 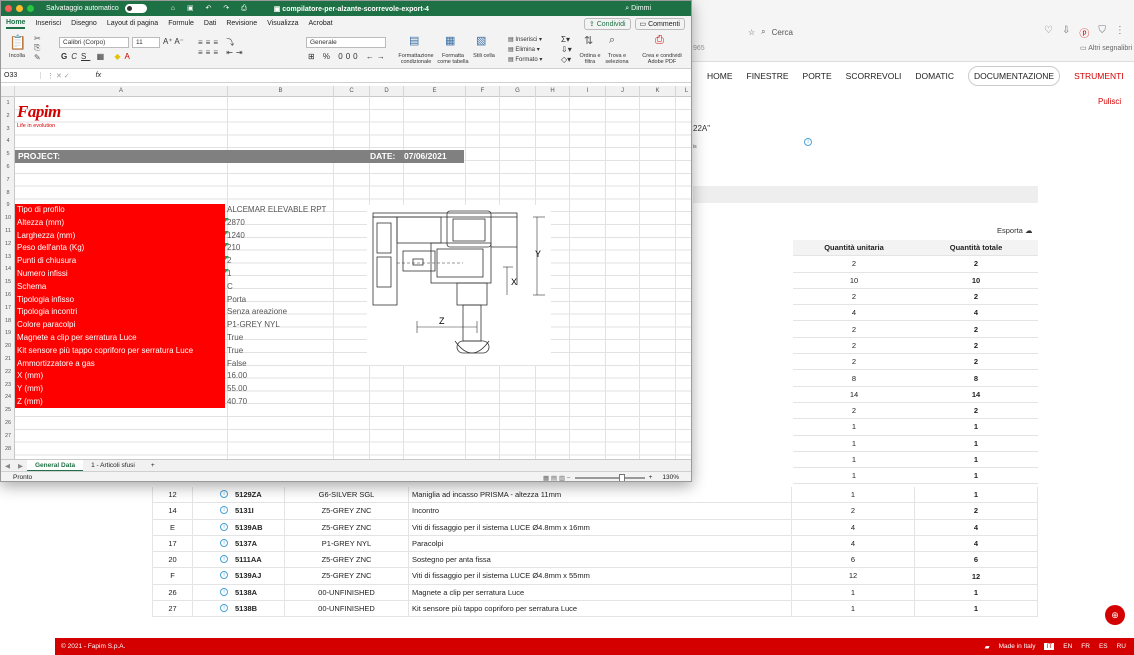 What do you see at coordinates (17, 42) in the screenshot?
I see `paste-icon: 📋` at bounding box center [17, 42].